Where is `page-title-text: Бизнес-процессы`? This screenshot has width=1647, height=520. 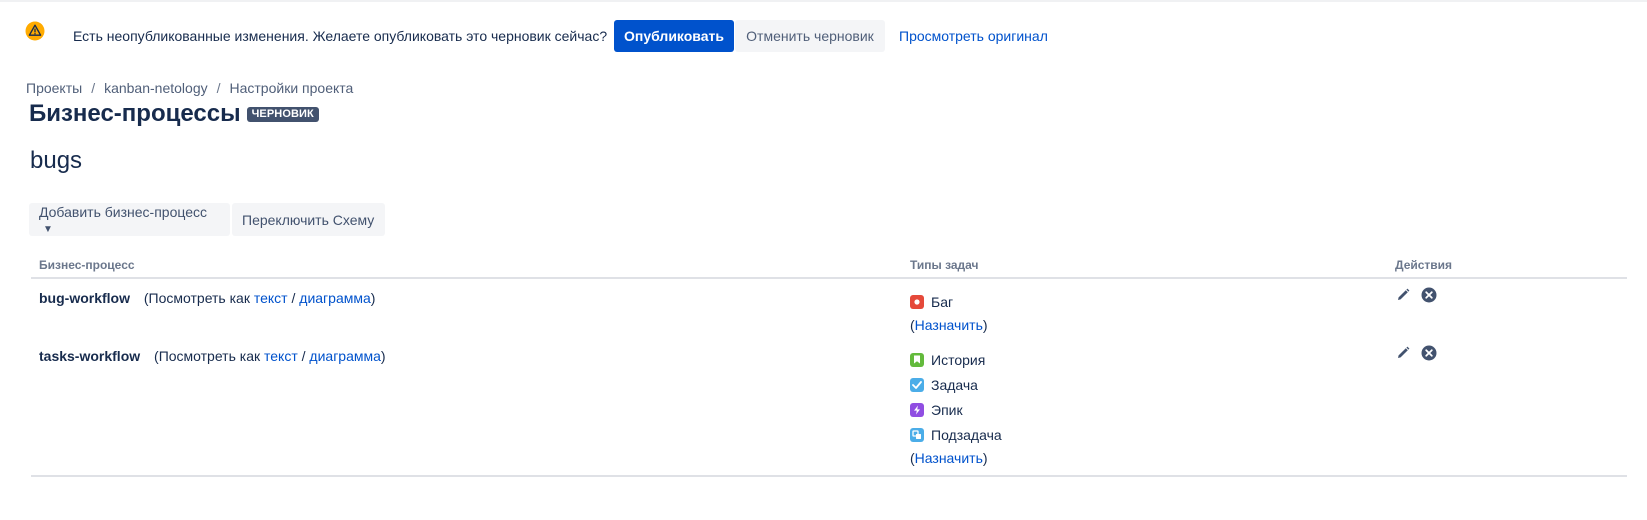
page-title-text: Бизнес-процессы is located at coordinates (135, 113).